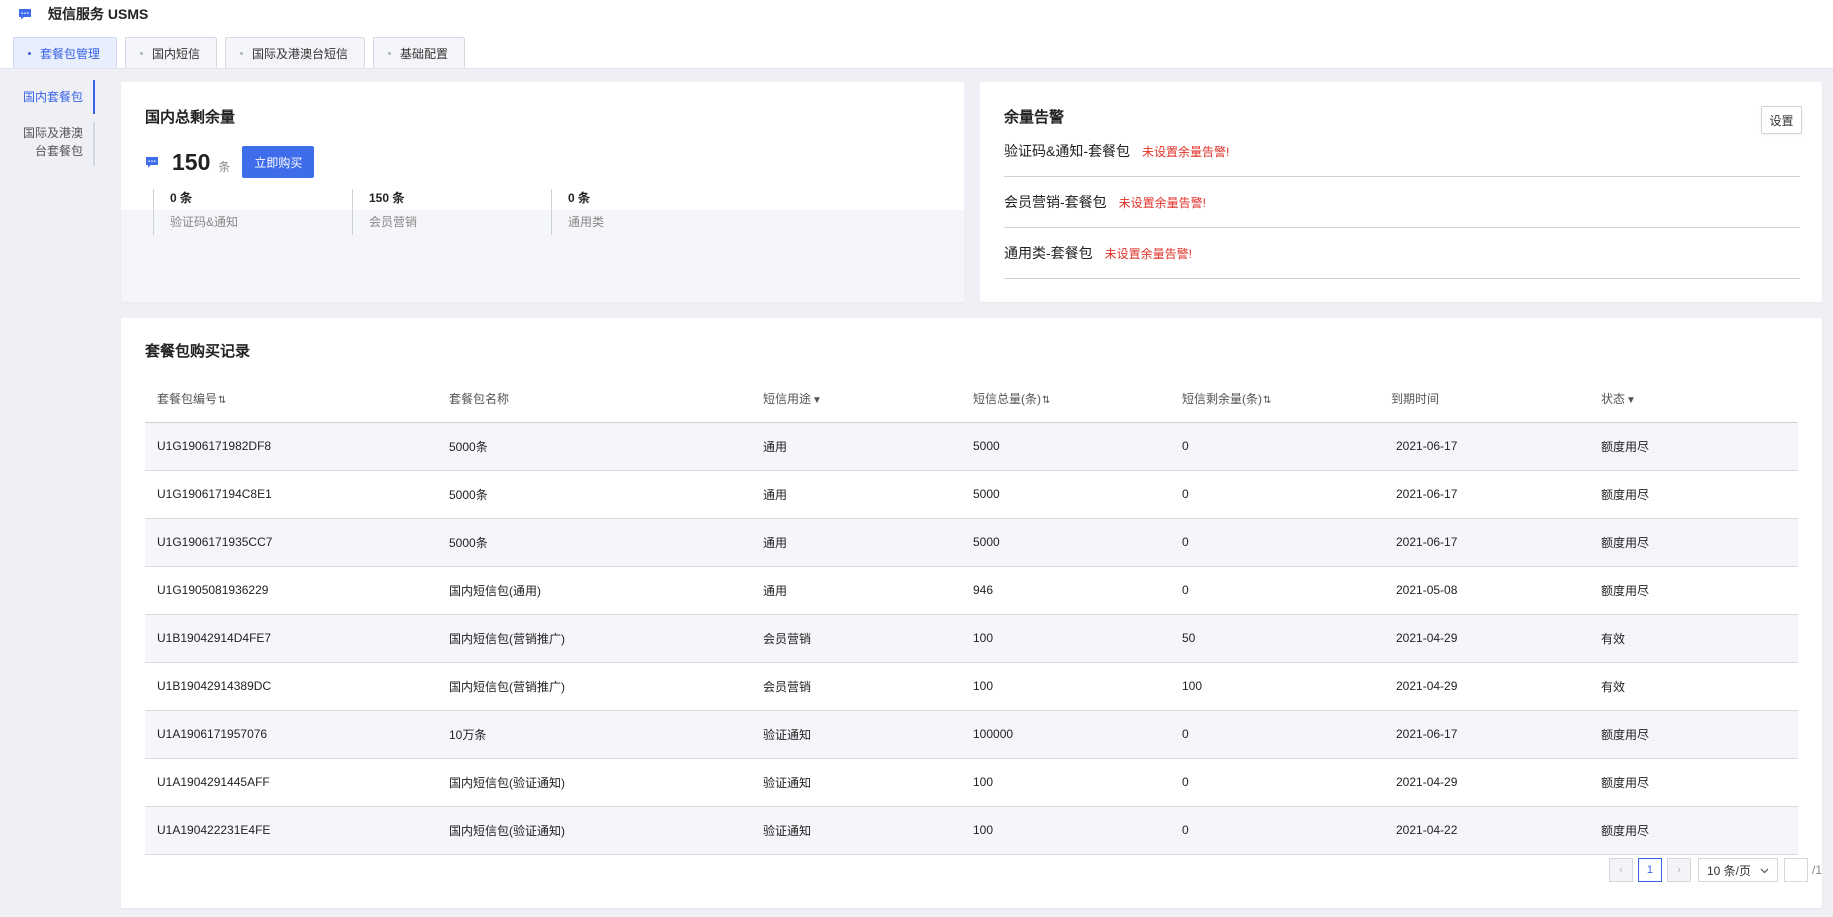  Describe the element at coordinates (542, 256) in the screenshot. I see `quota-breakdown` at that location.